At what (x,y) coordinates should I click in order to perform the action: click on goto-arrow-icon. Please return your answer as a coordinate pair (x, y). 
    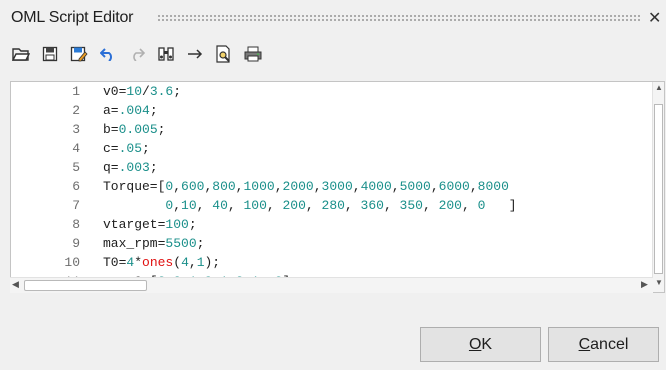
    Looking at the image, I should click on (195, 54).